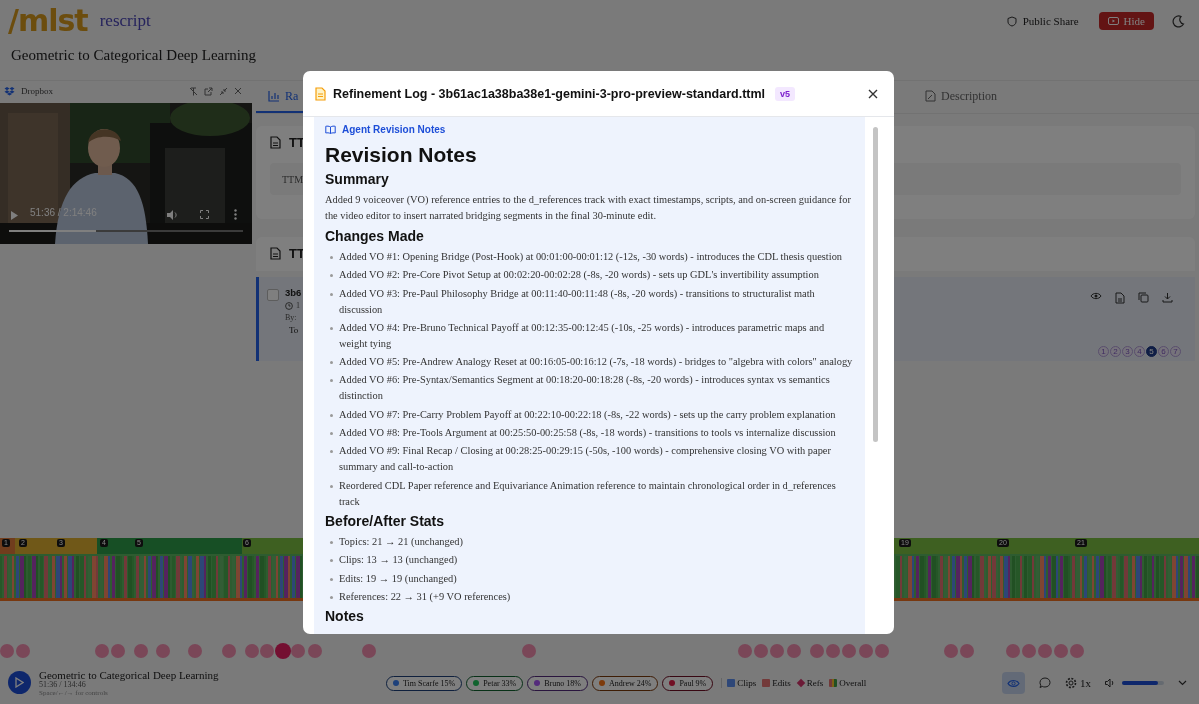  I want to click on notes-heading: Revision Notes, so click(401, 155).